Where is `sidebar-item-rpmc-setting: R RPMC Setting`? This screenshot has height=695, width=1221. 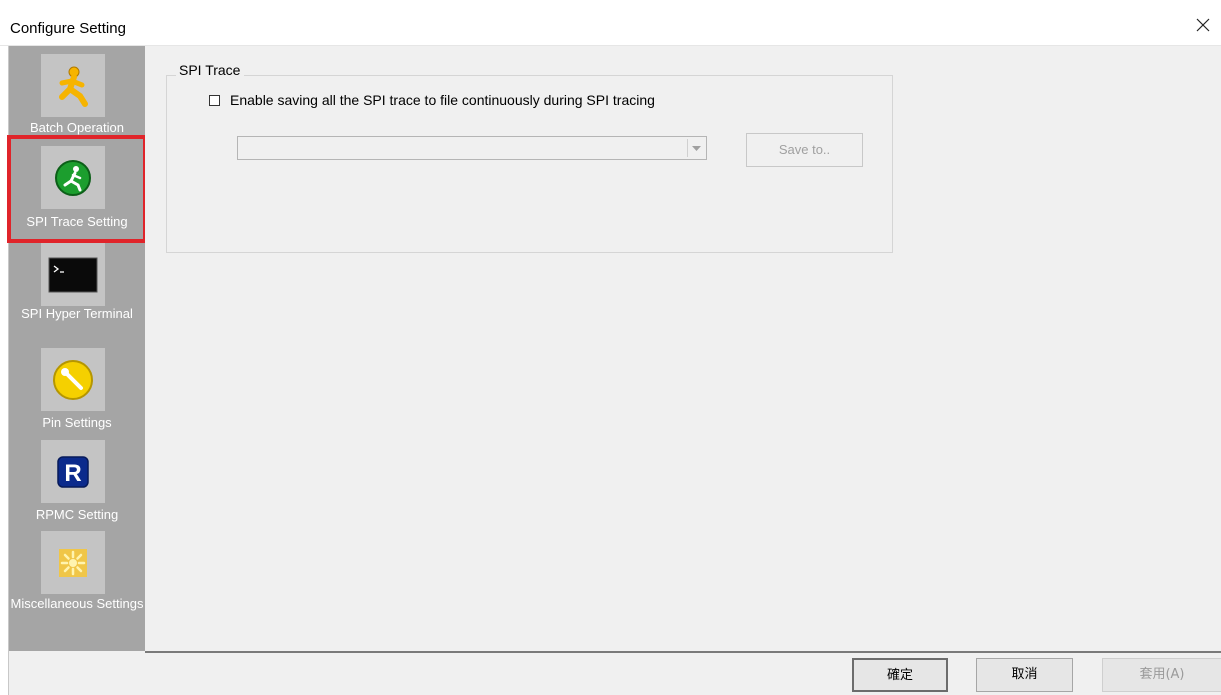
sidebar-item-rpmc-setting: R RPMC Setting is located at coordinates (77, 481).